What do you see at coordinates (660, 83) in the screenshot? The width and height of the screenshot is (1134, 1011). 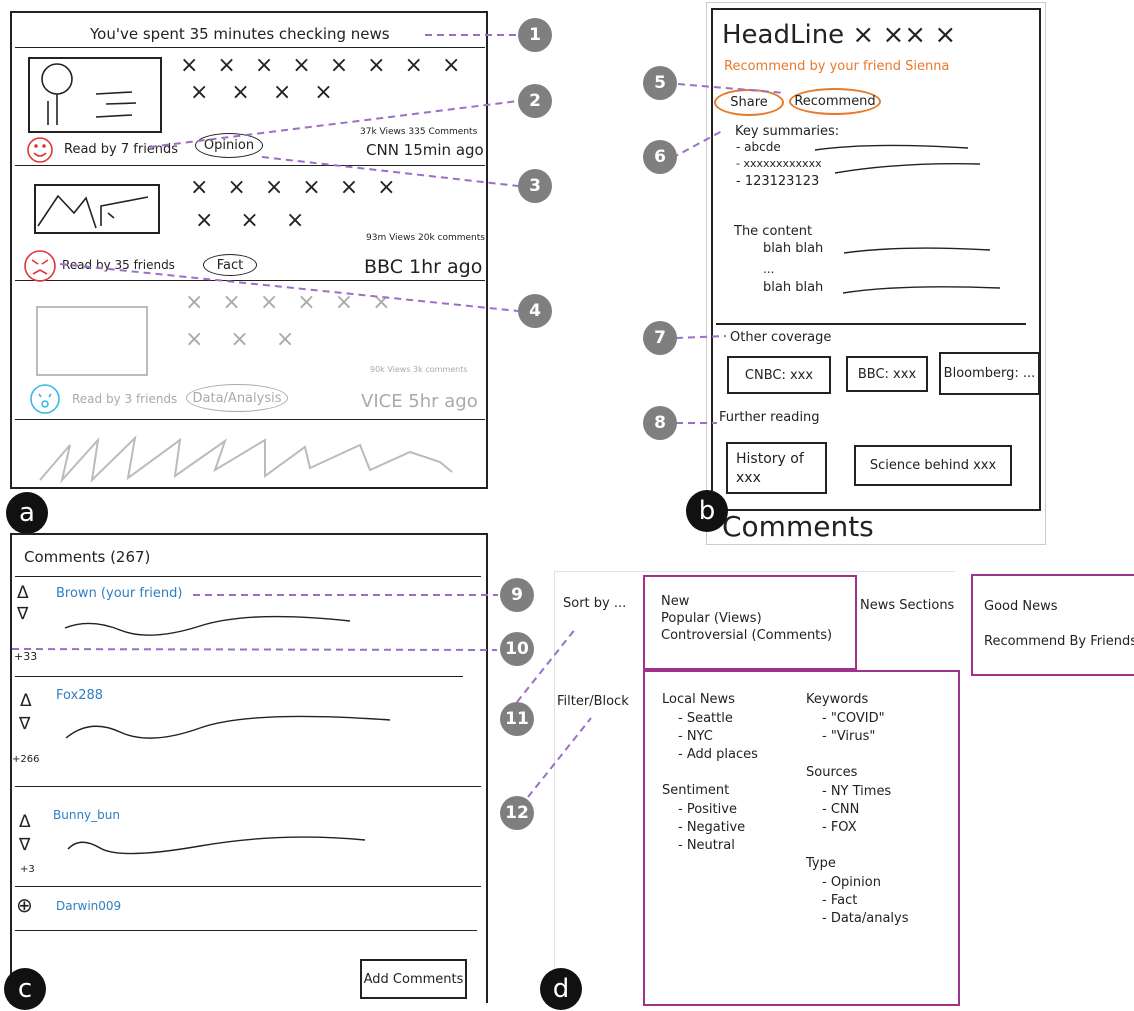 I see `callout-5: 5` at bounding box center [660, 83].